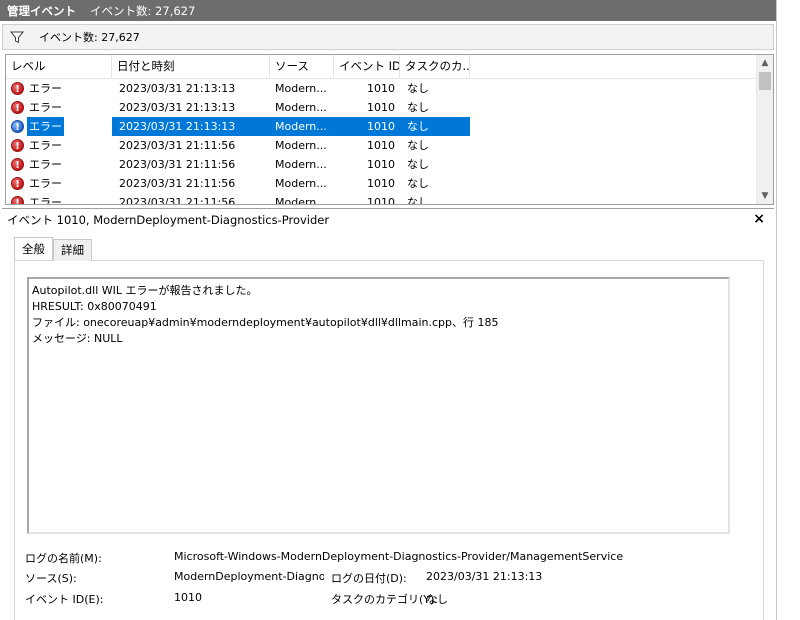 The image size is (800, 620). Describe the element at coordinates (72, 250) in the screenshot. I see `tab-details: 詳細` at that location.